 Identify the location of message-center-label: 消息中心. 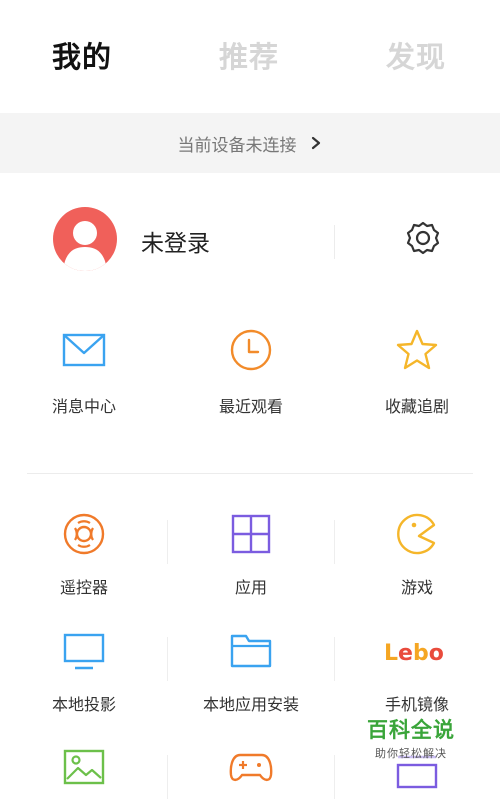
(83, 406).